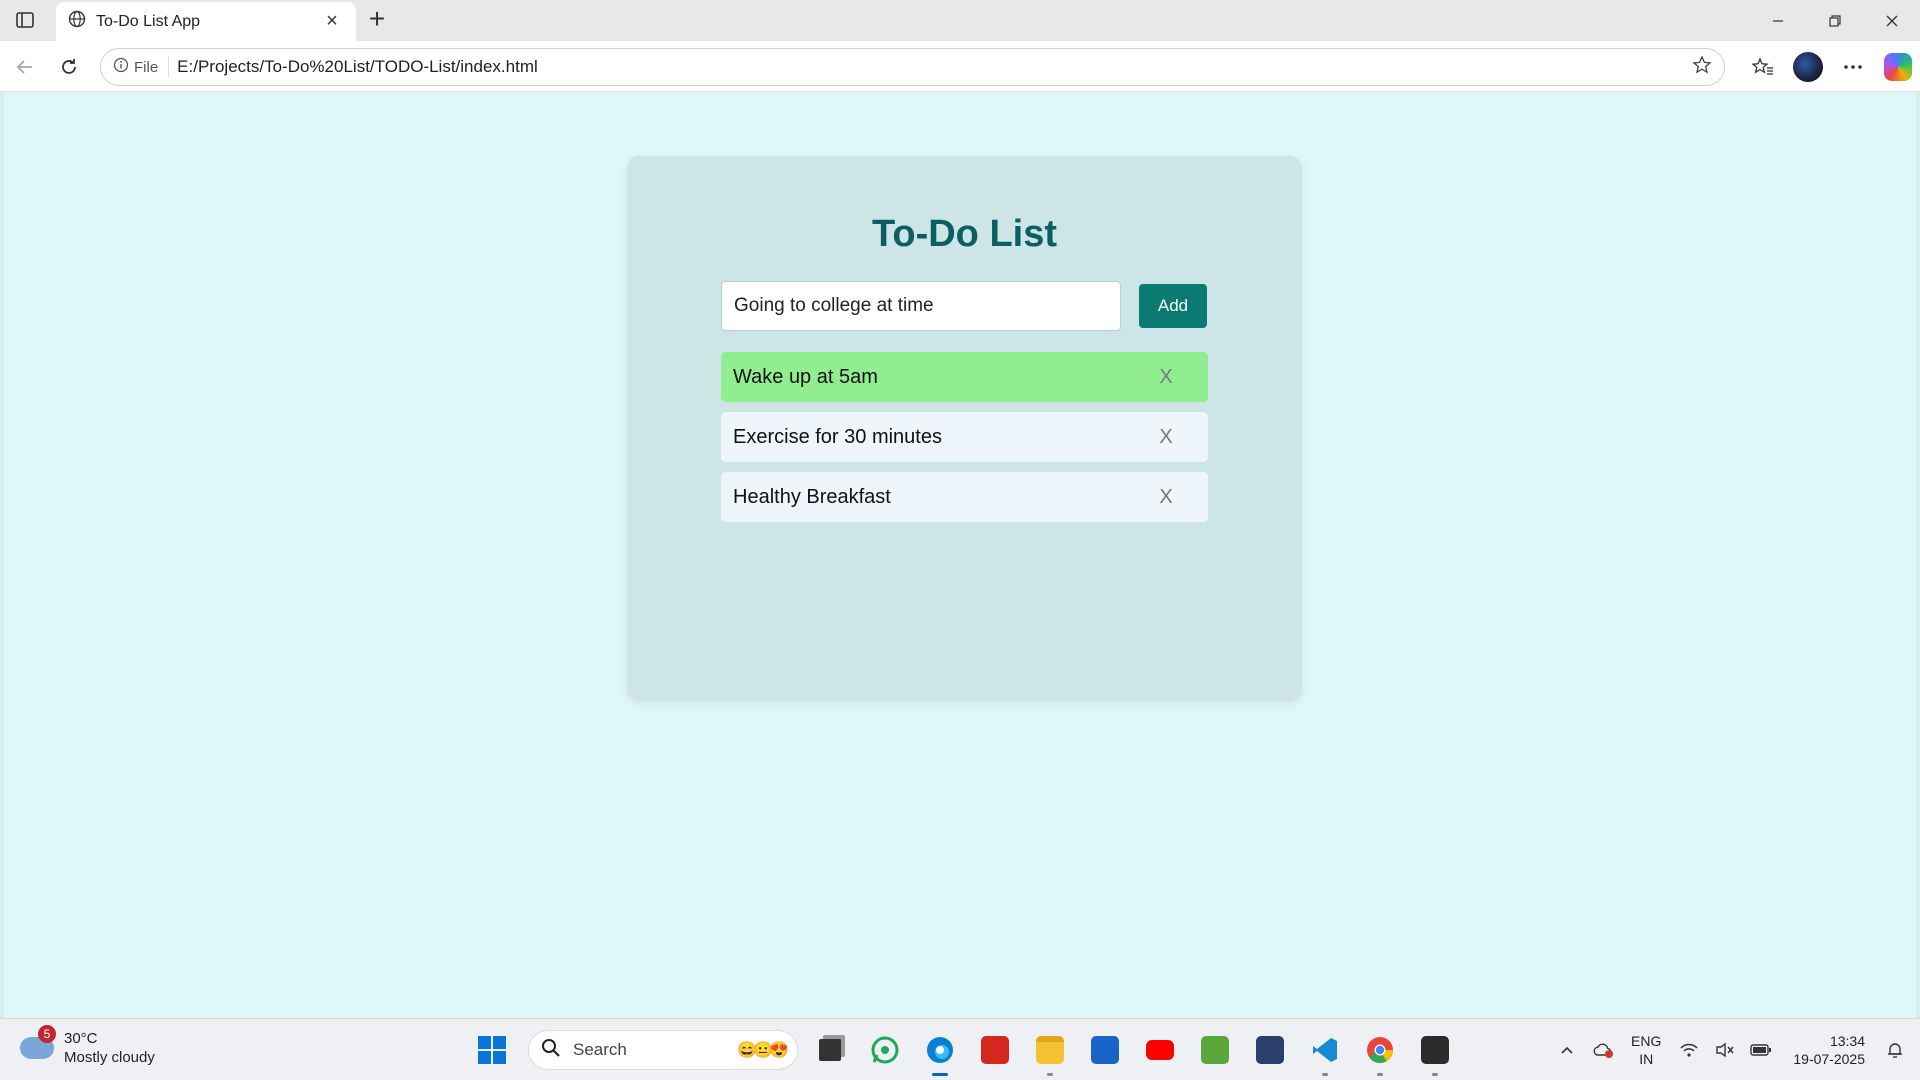 Image resolution: width=1920 pixels, height=1080 pixels. What do you see at coordinates (805, 376) in the screenshot?
I see `task-text: Wake up at 5am` at bounding box center [805, 376].